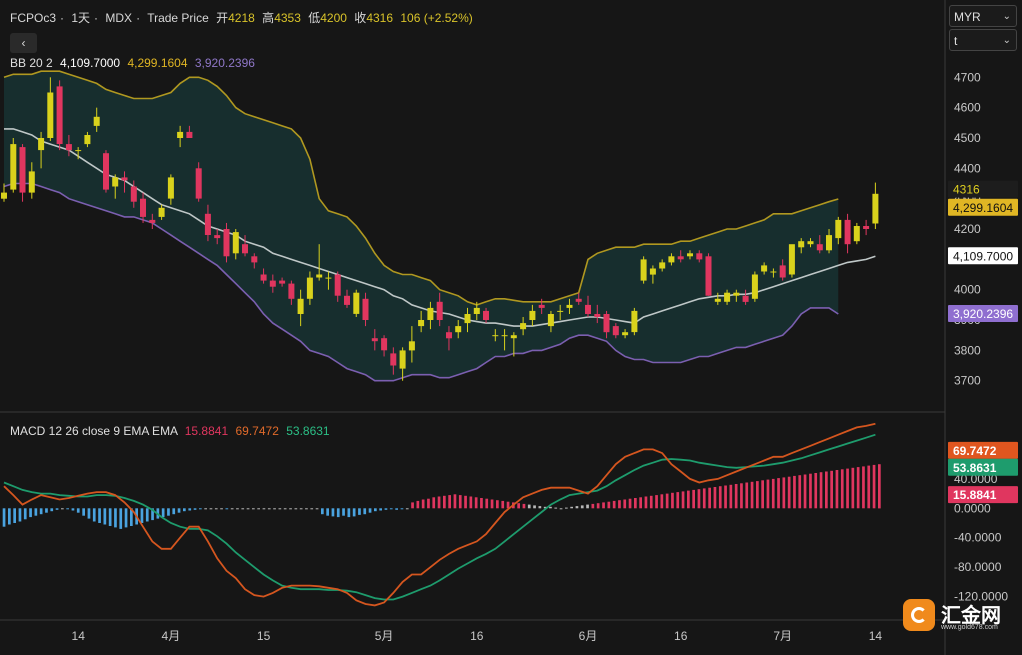 This screenshot has height=655, width=1022. Describe the element at coordinates (967, 138) in the screenshot. I see `price-axis-tick: 4500` at that location.